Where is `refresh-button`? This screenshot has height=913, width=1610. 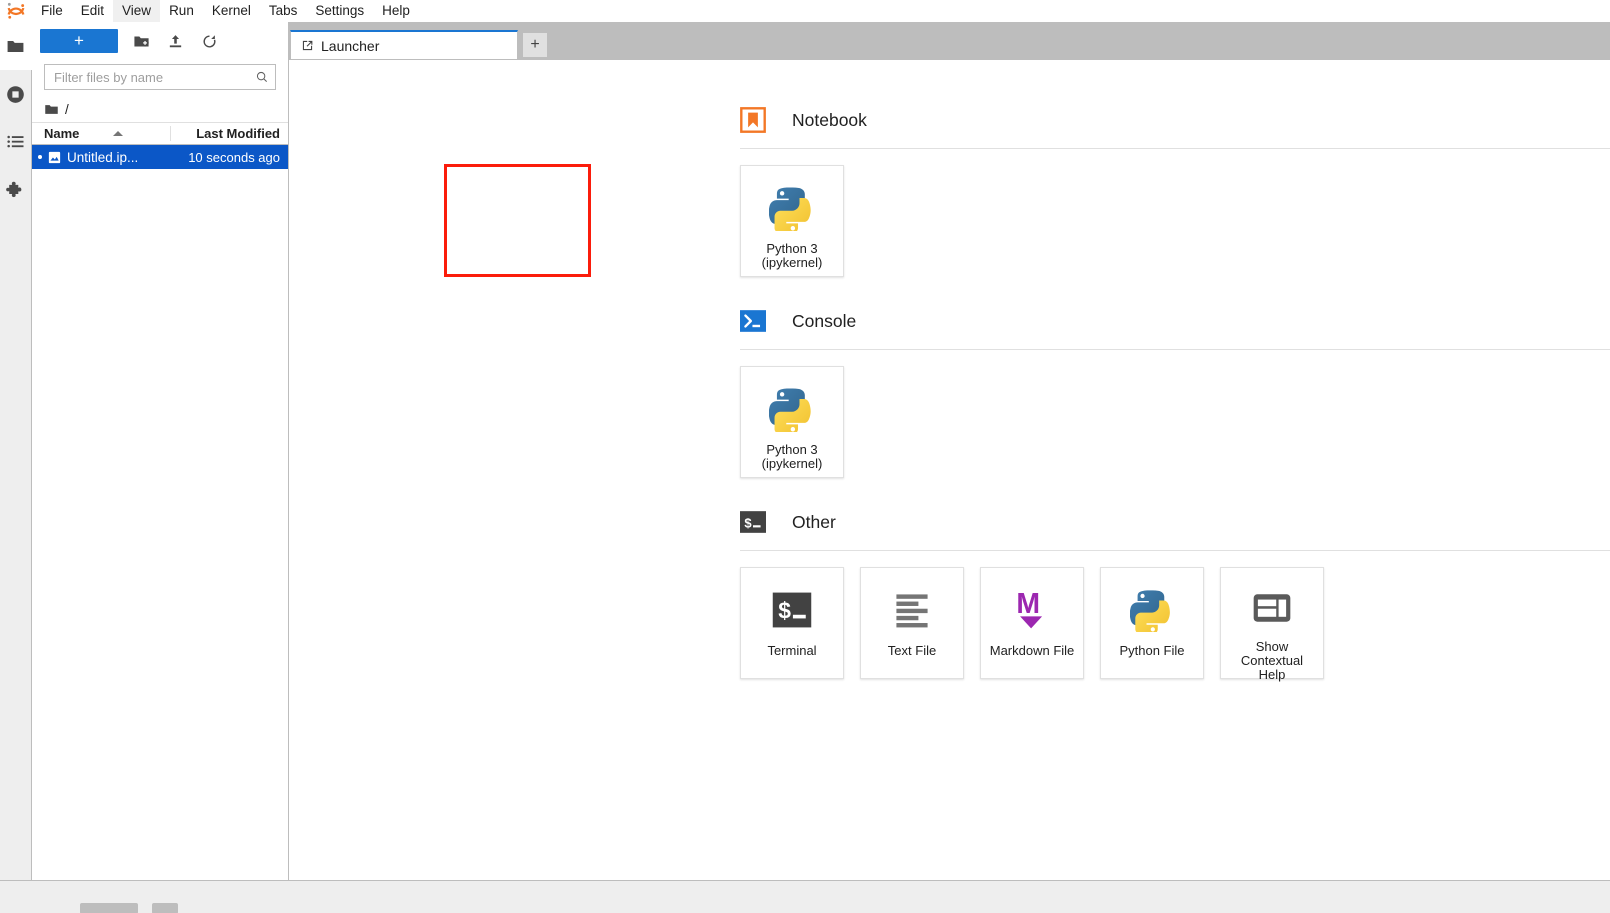 refresh-button is located at coordinates (209, 41).